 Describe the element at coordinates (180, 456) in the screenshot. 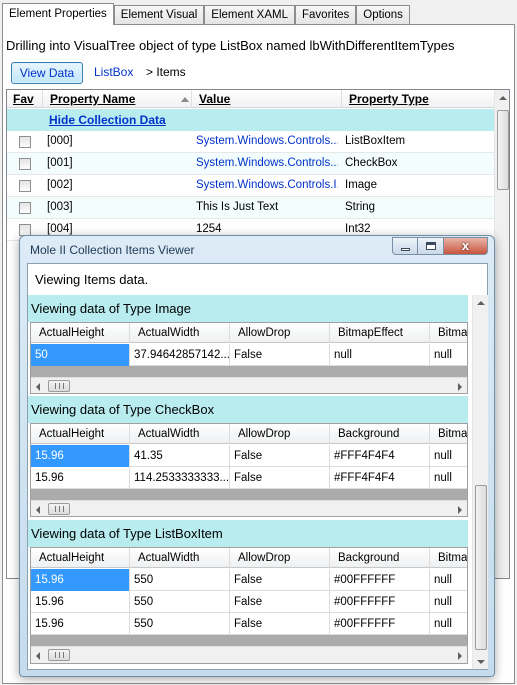

I see `cell: 41.35` at that location.